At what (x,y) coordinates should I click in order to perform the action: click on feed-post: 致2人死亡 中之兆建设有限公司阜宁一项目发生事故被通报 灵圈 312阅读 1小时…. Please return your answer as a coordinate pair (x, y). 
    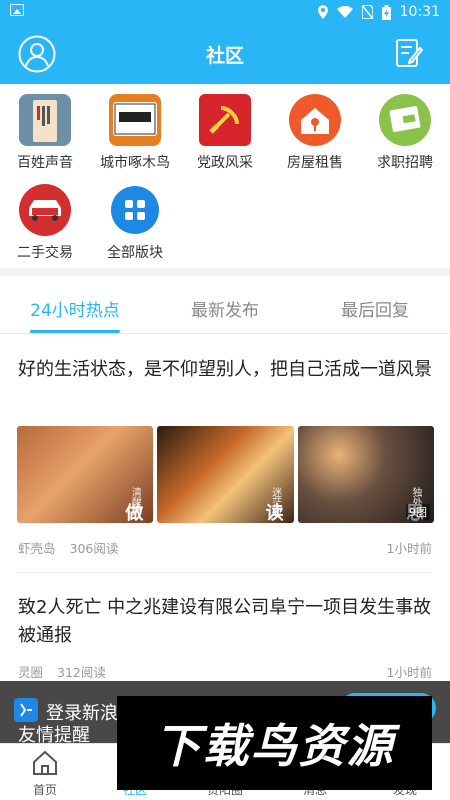
    Looking at the image, I should click on (225, 637).